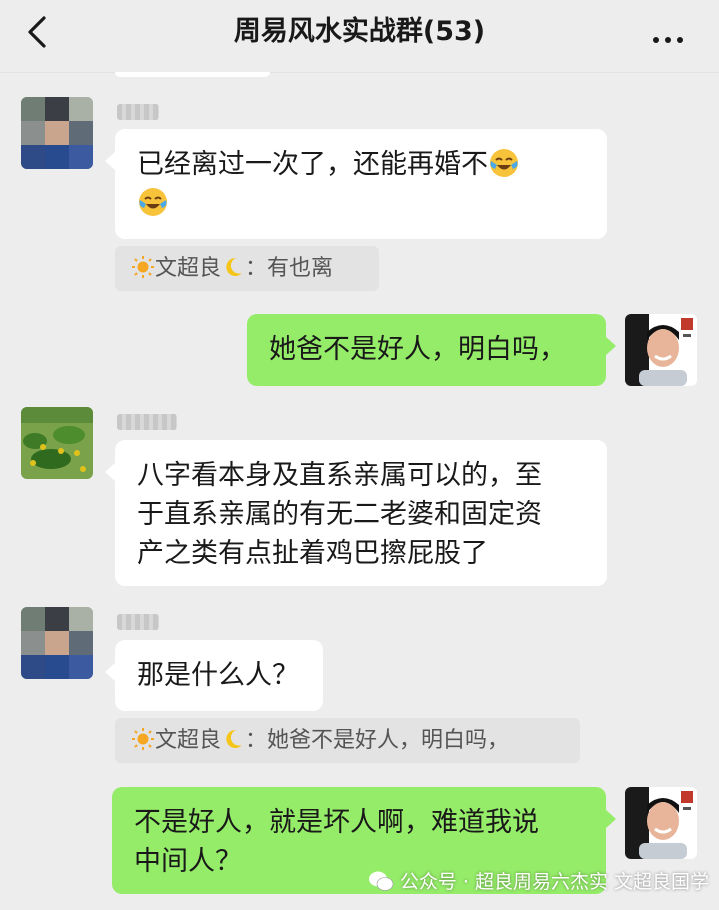 The height and width of the screenshot is (910, 719). What do you see at coordinates (336, 822) in the screenshot?
I see `message-line: 不是好人，就是坏人啊，难道我说` at bounding box center [336, 822].